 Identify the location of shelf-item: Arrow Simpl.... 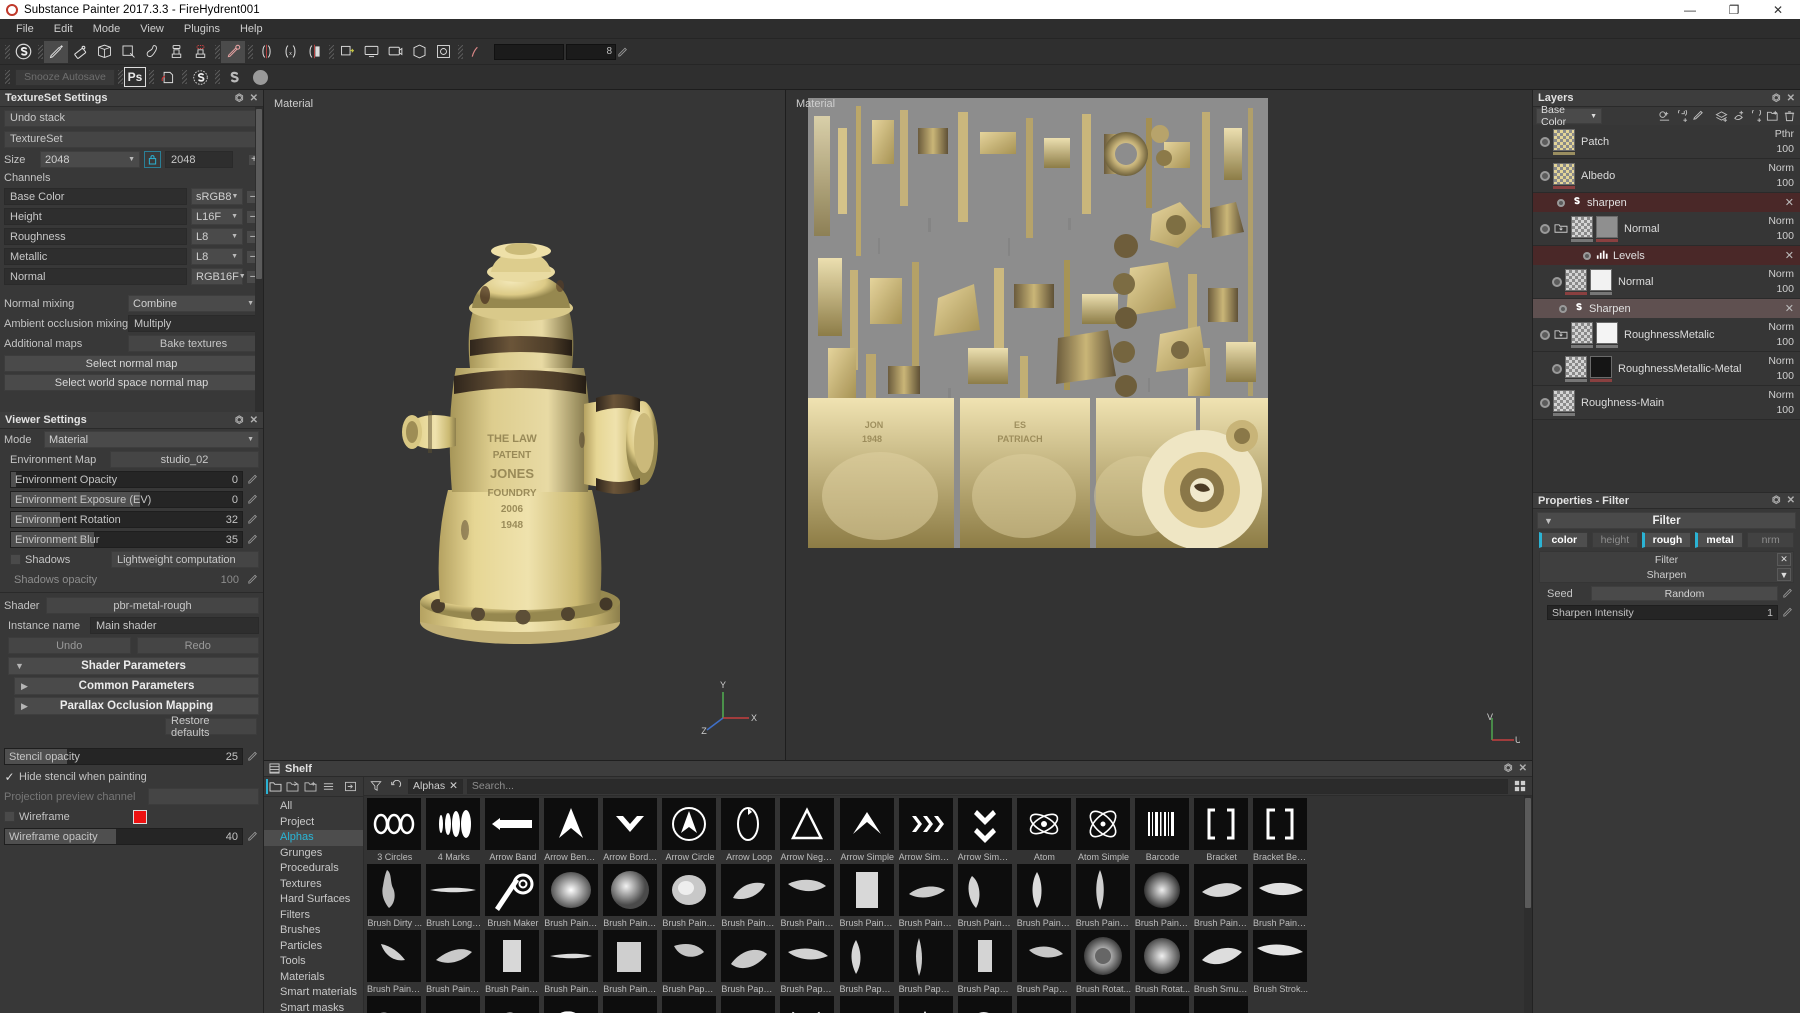
(985, 831).